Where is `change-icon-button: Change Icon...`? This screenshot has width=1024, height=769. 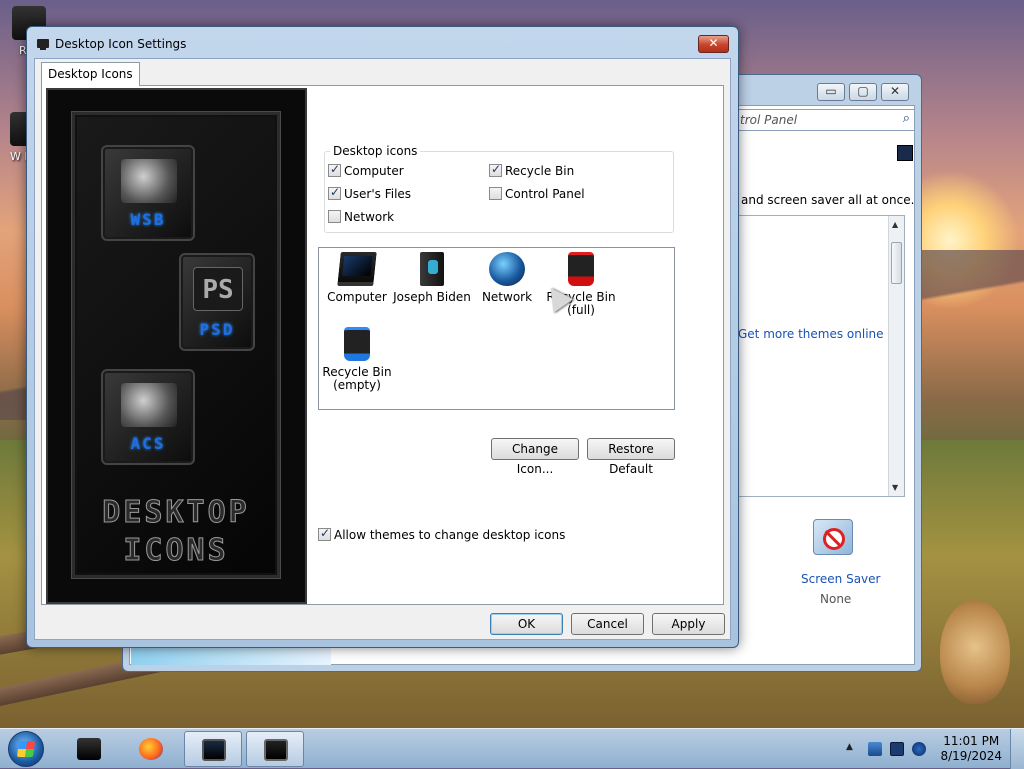 change-icon-button: Change Icon... is located at coordinates (535, 457).